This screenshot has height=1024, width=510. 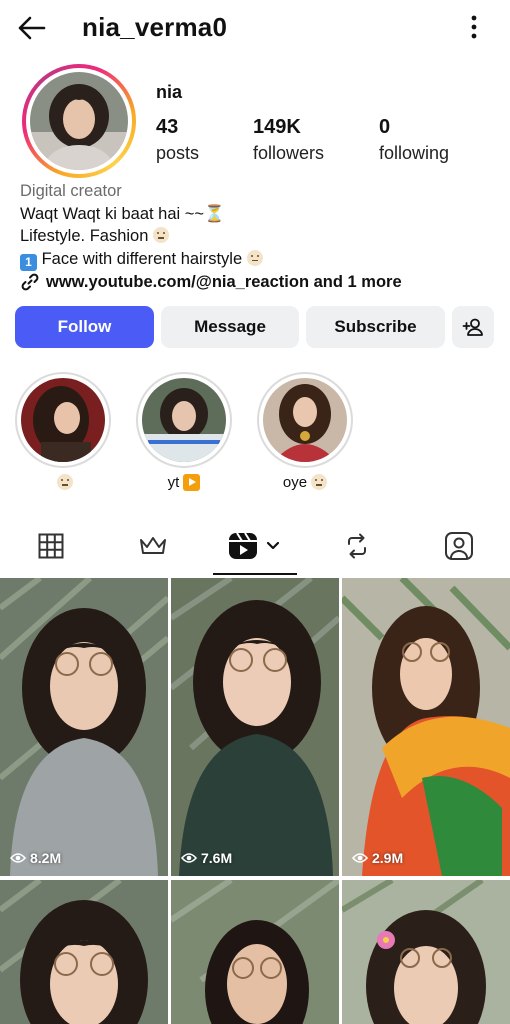 I want to click on bio-line: Lifestyle. Fashion, so click(x=211, y=236).